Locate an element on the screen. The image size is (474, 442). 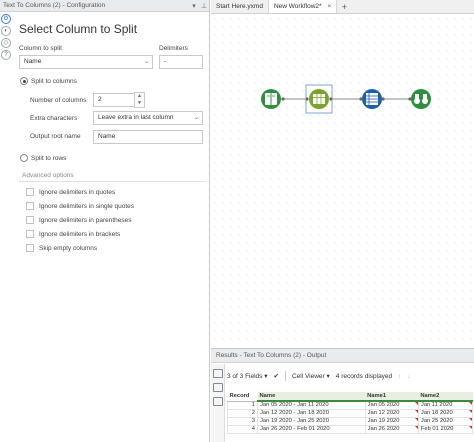
metadata-icon is located at coordinates (218, 387).